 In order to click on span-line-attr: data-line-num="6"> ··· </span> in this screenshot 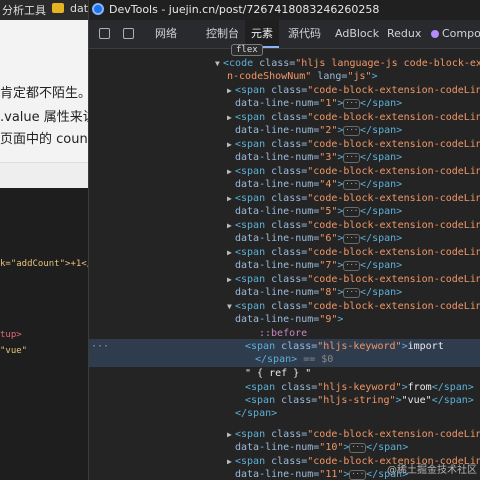, I will do `click(319, 238)`.